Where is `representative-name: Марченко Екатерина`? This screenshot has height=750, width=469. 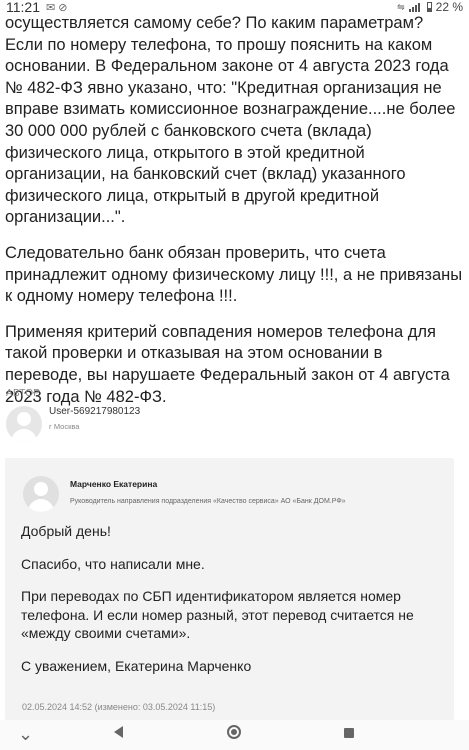 representative-name: Марченко Екатерина is located at coordinates (113, 484).